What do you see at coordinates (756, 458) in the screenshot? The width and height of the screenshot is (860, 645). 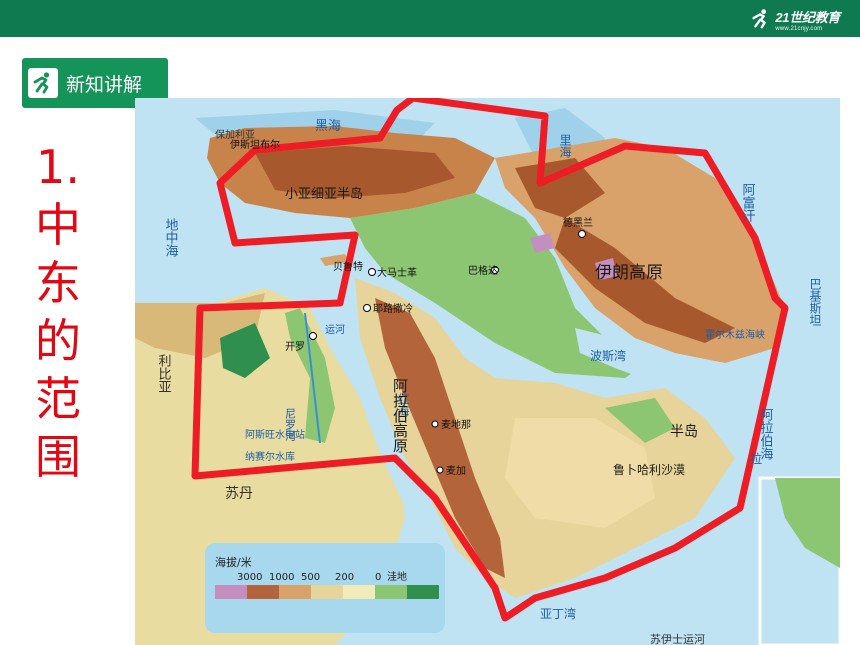 I see `sea-label: 拉` at bounding box center [756, 458].